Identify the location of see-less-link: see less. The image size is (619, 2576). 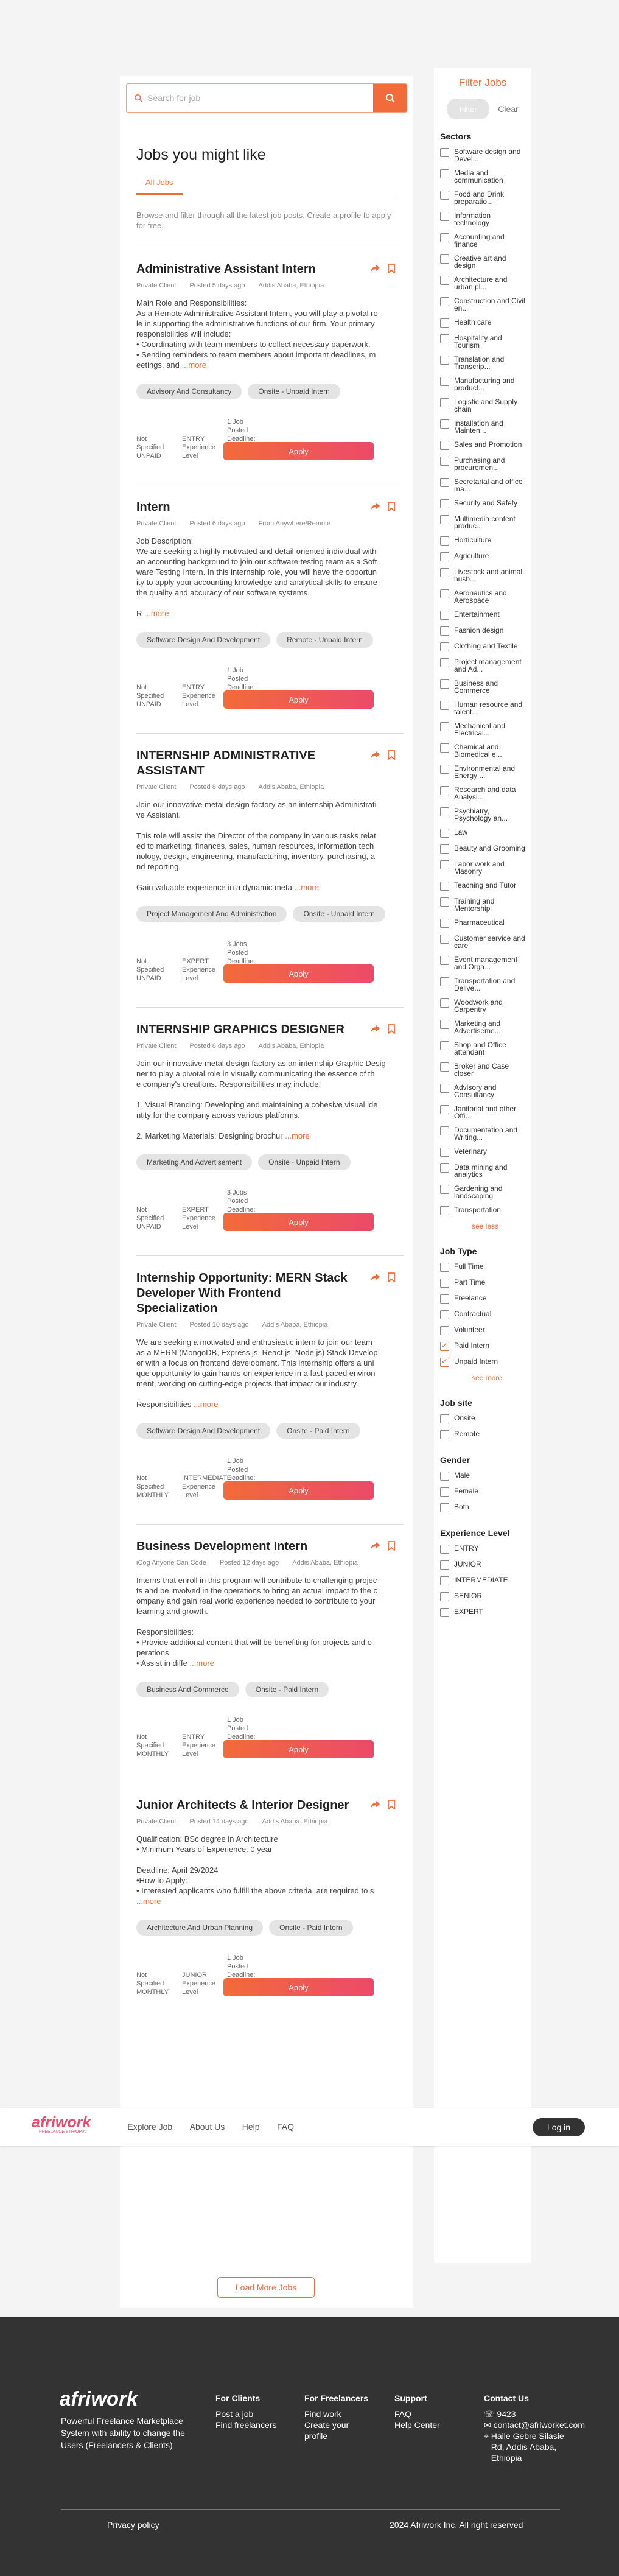
(499, 1226).